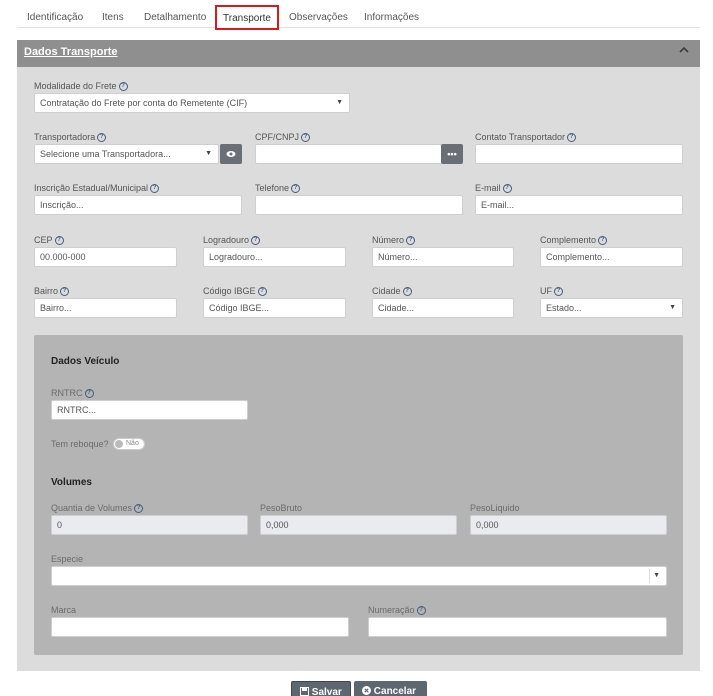  Describe the element at coordinates (368, 691) in the screenshot. I see `x-circle-icon` at that location.